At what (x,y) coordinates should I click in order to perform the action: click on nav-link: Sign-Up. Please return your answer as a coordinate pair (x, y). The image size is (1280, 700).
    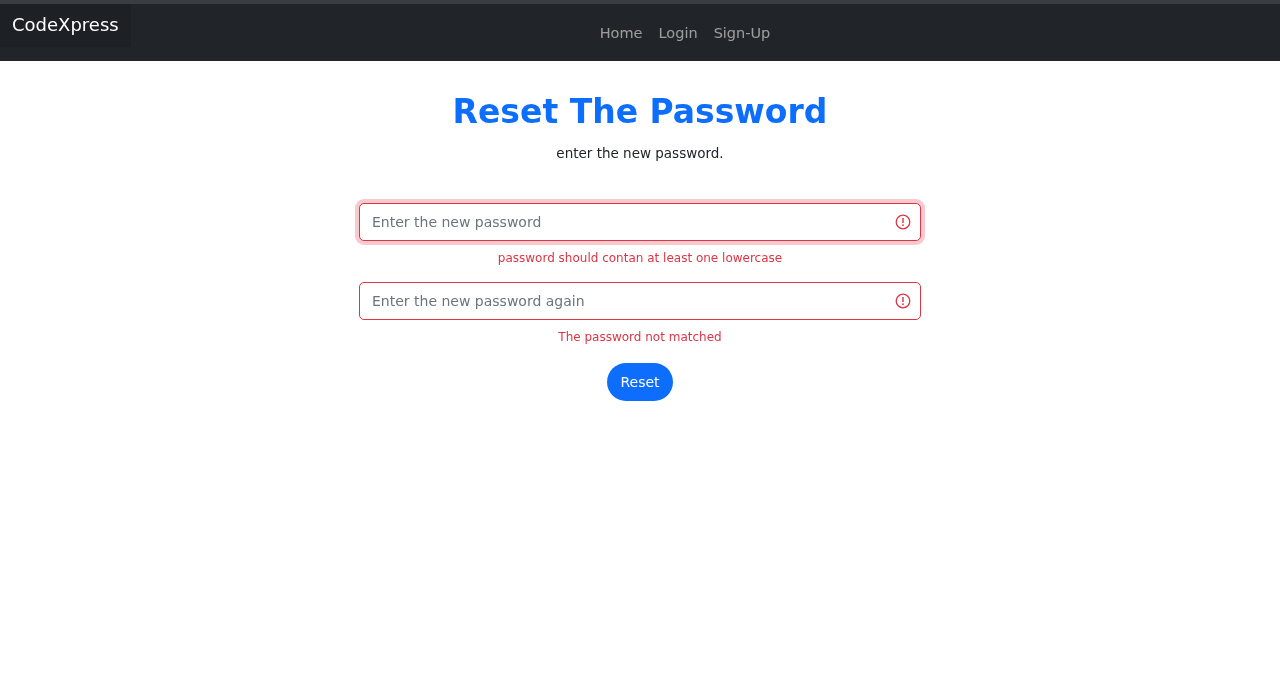
    Looking at the image, I should click on (742, 32).